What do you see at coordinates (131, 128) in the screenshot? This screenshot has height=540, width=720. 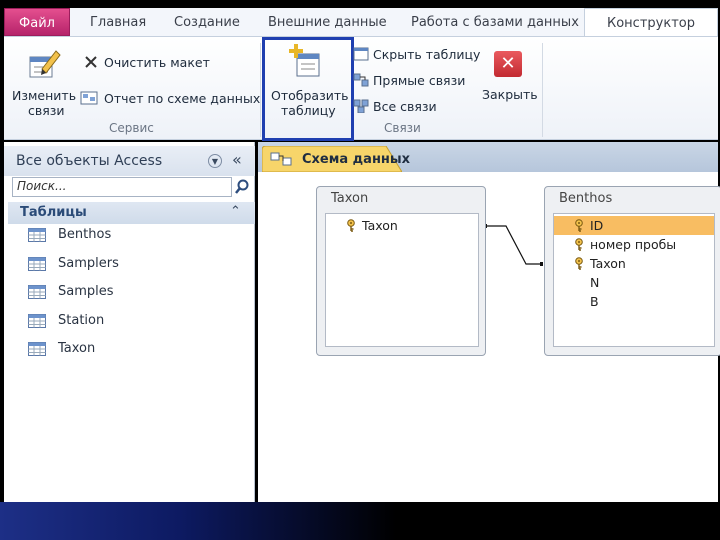 I see `group-tools-label: Сервис` at bounding box center [131, 128].